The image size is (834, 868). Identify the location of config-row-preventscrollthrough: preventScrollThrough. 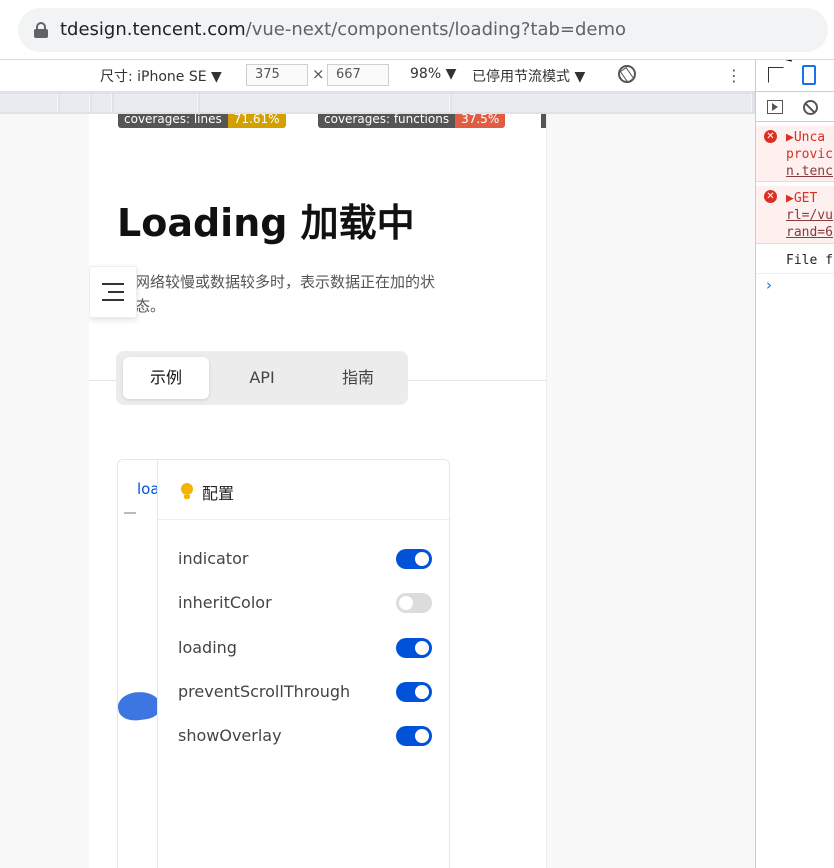
(308, 692).